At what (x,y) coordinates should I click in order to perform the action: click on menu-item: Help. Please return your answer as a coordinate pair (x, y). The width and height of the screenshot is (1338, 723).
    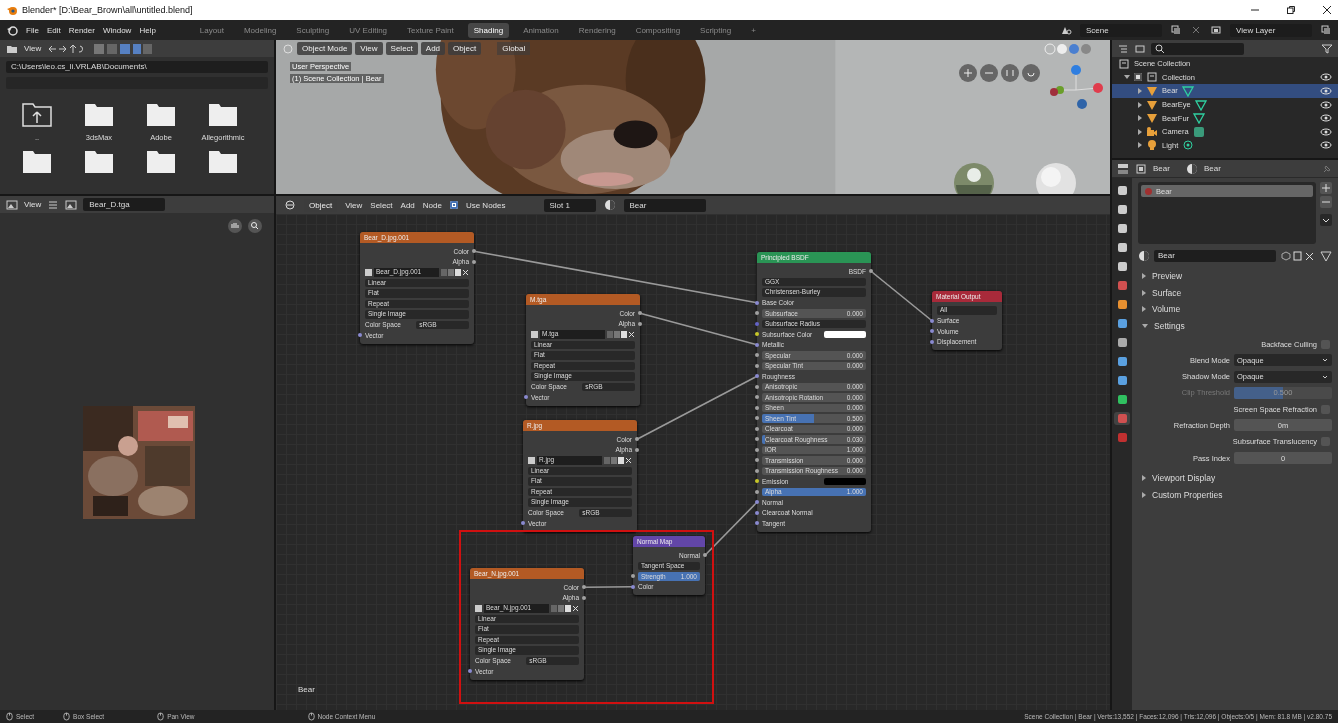
    Looking at the image, I should click on (147, 30).